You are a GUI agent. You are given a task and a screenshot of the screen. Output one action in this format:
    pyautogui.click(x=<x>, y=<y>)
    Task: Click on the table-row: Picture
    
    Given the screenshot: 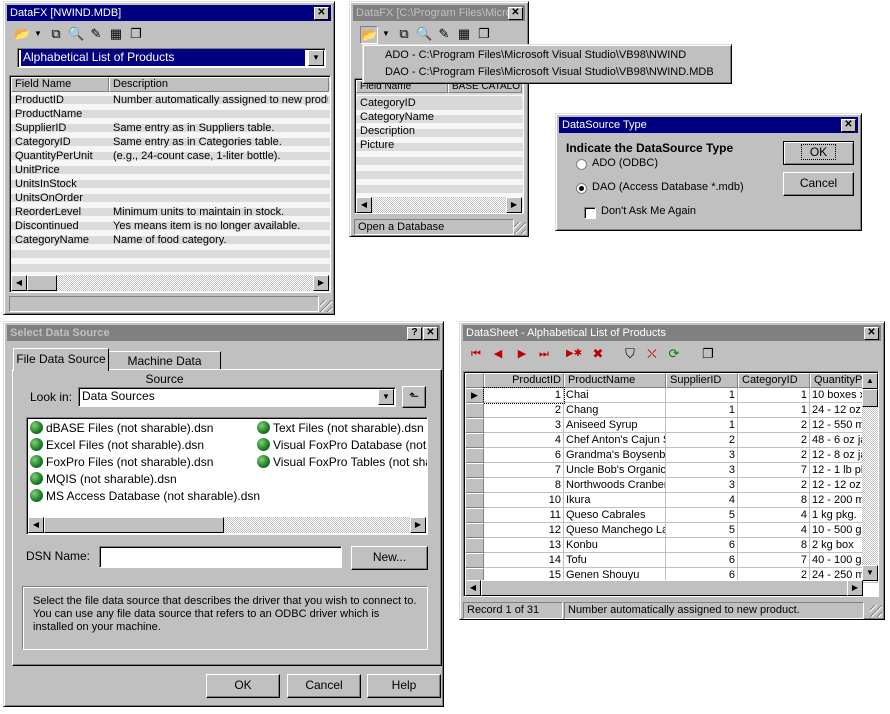 What is the action you would take?
    pyautogui.click(x=439, y=145)
    